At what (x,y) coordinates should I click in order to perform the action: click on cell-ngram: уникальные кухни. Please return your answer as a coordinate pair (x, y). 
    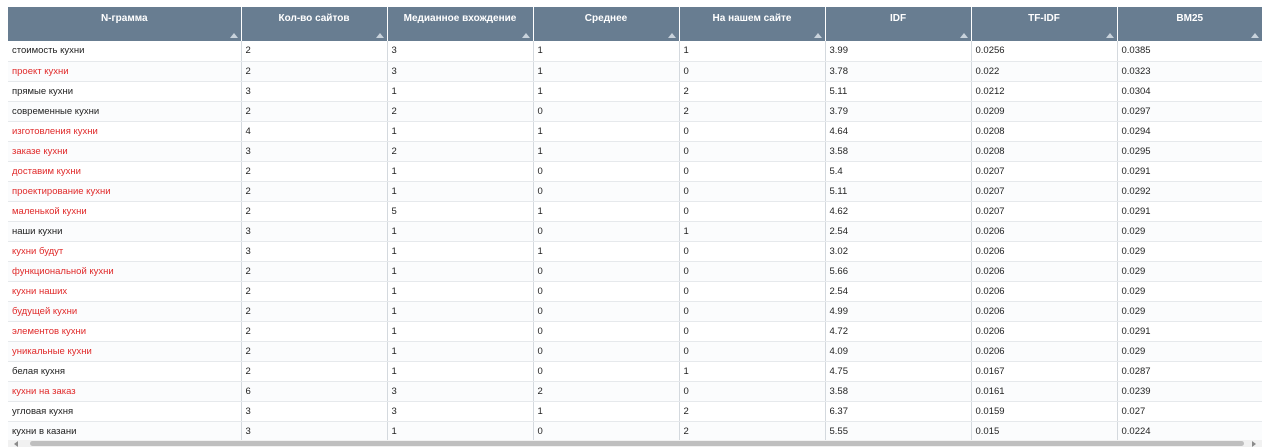
    Looking at the image, I should click on (125, 351).